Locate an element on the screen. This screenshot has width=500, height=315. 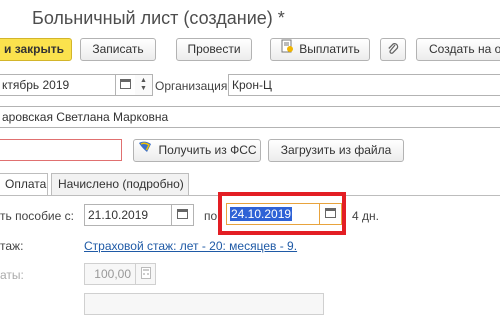
save-label: Записать is located at coordinates (118, 49).